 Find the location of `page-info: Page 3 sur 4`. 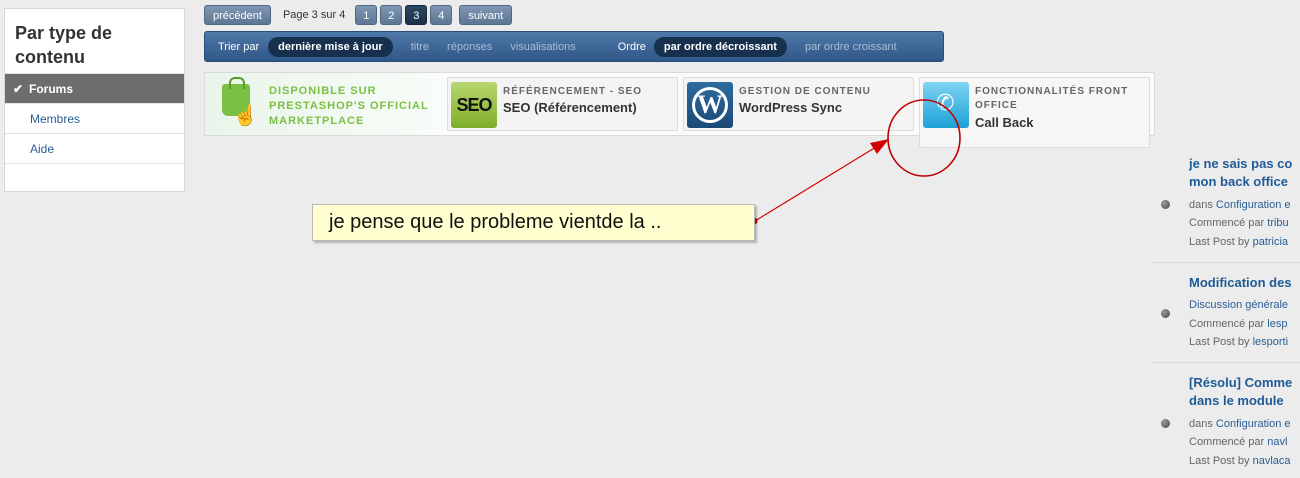

page-info: Page 3 sur 4 is located at coordinates (314, 15).